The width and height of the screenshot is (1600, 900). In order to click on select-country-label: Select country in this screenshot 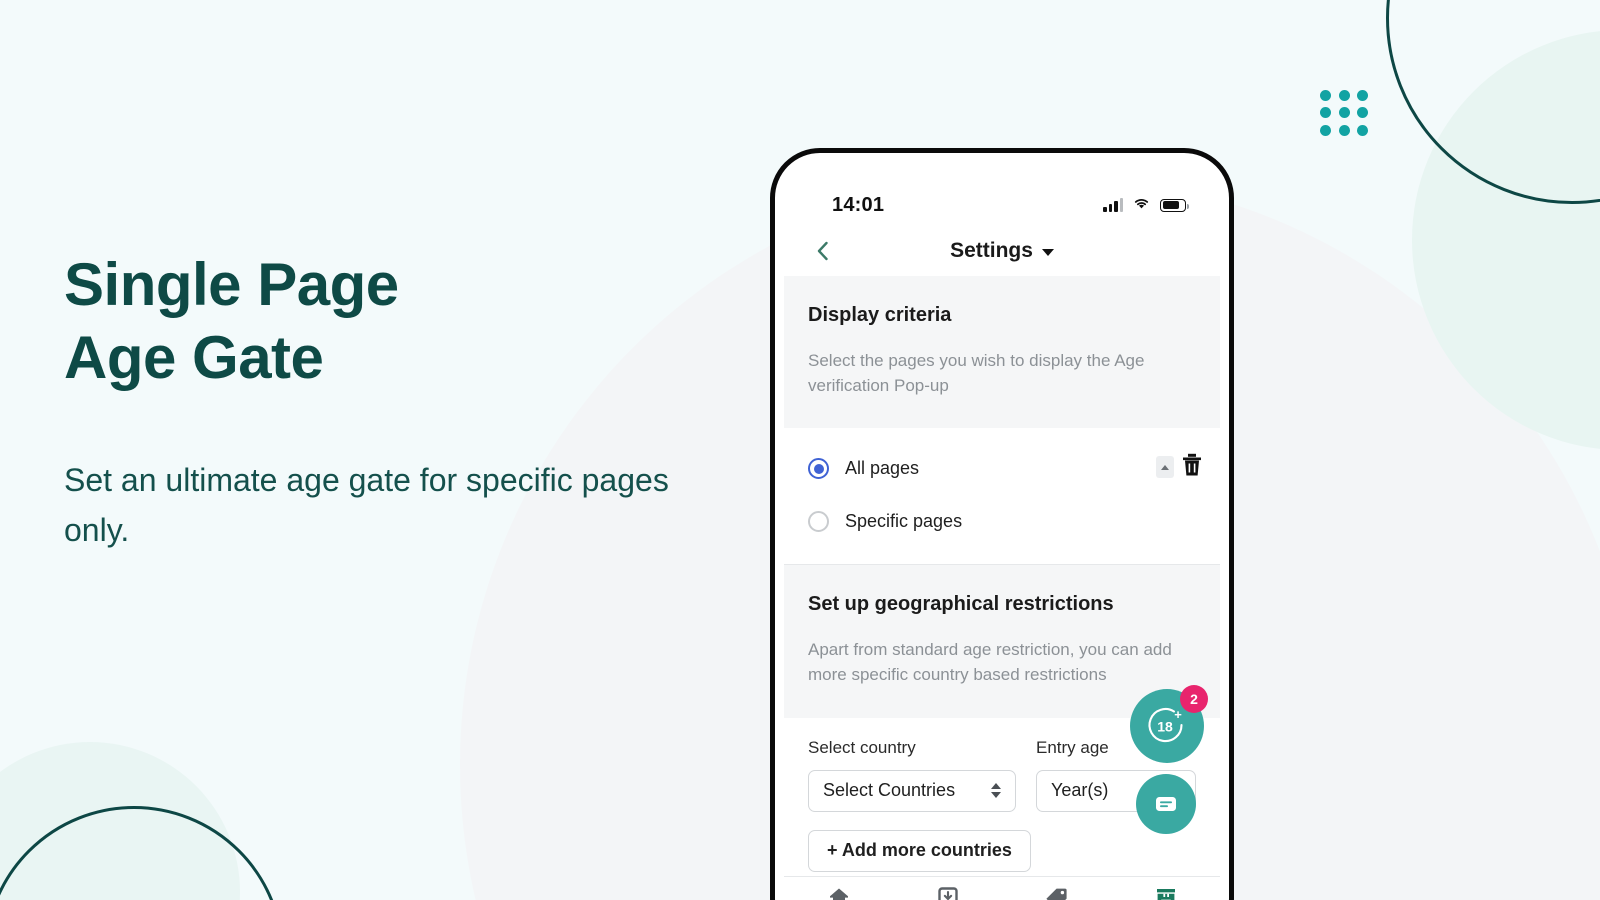, I will do `click(862, 747)`.